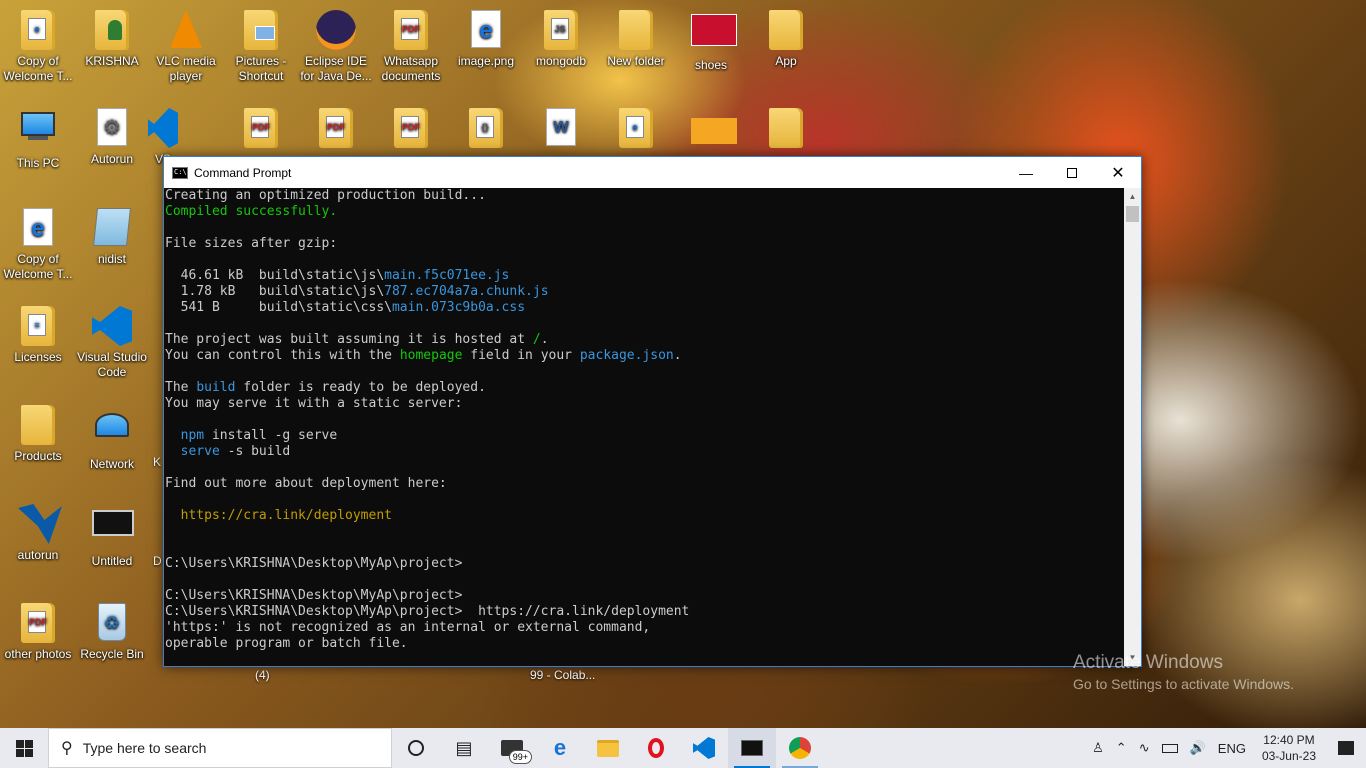 The height and width of the screenshot is (768, 1366). What do you see at coordinates (112, 237) in the screenshot?
I see `desktop-icon-nidist: nidist` at bounding box center [112, 237].